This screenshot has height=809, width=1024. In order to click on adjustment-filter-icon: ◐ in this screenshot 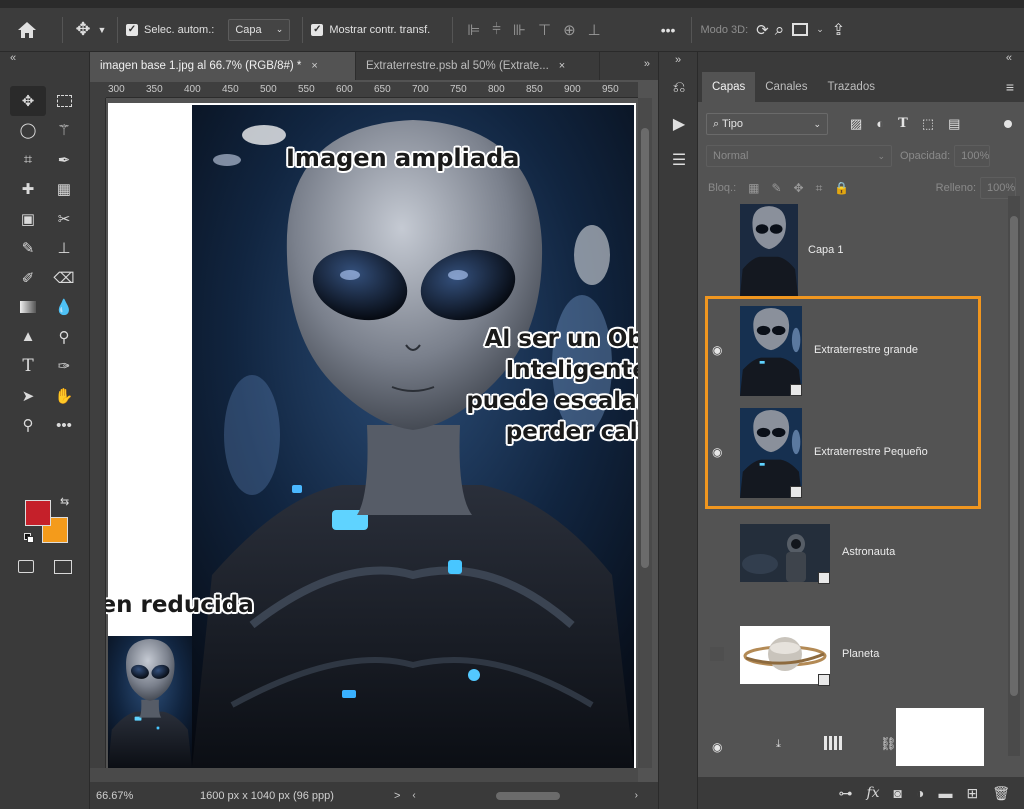, I will do `click(880, 124)`.